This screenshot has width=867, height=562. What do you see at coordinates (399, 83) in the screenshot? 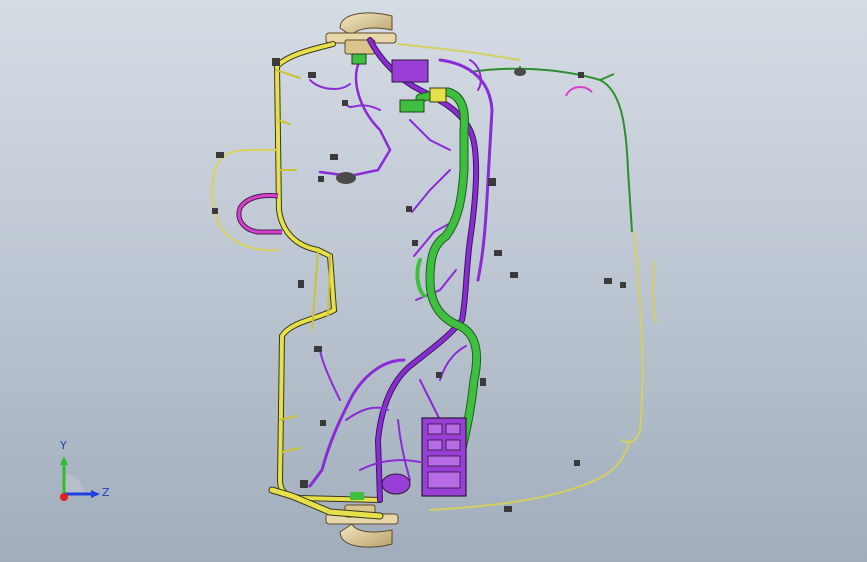
I see `connector-block-top` at bounding box center [399, 83].